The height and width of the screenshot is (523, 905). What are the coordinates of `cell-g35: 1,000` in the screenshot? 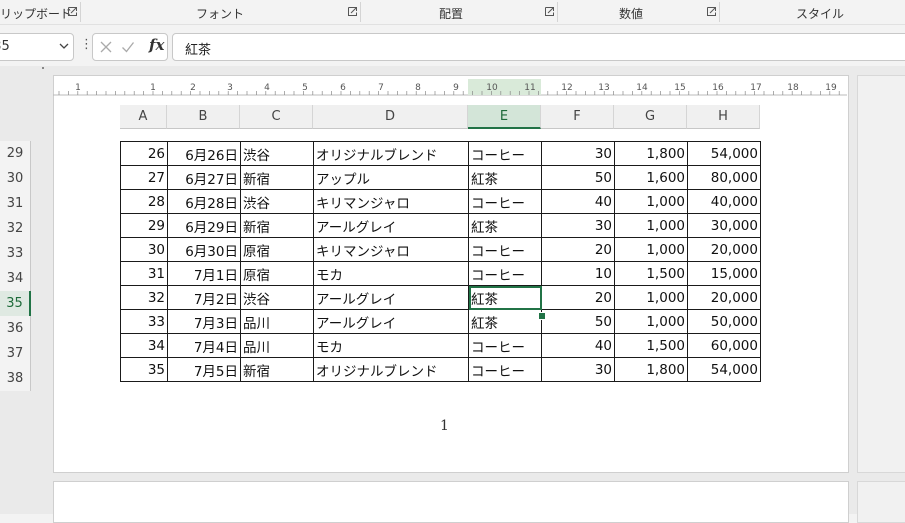 It's located at (651, 297).